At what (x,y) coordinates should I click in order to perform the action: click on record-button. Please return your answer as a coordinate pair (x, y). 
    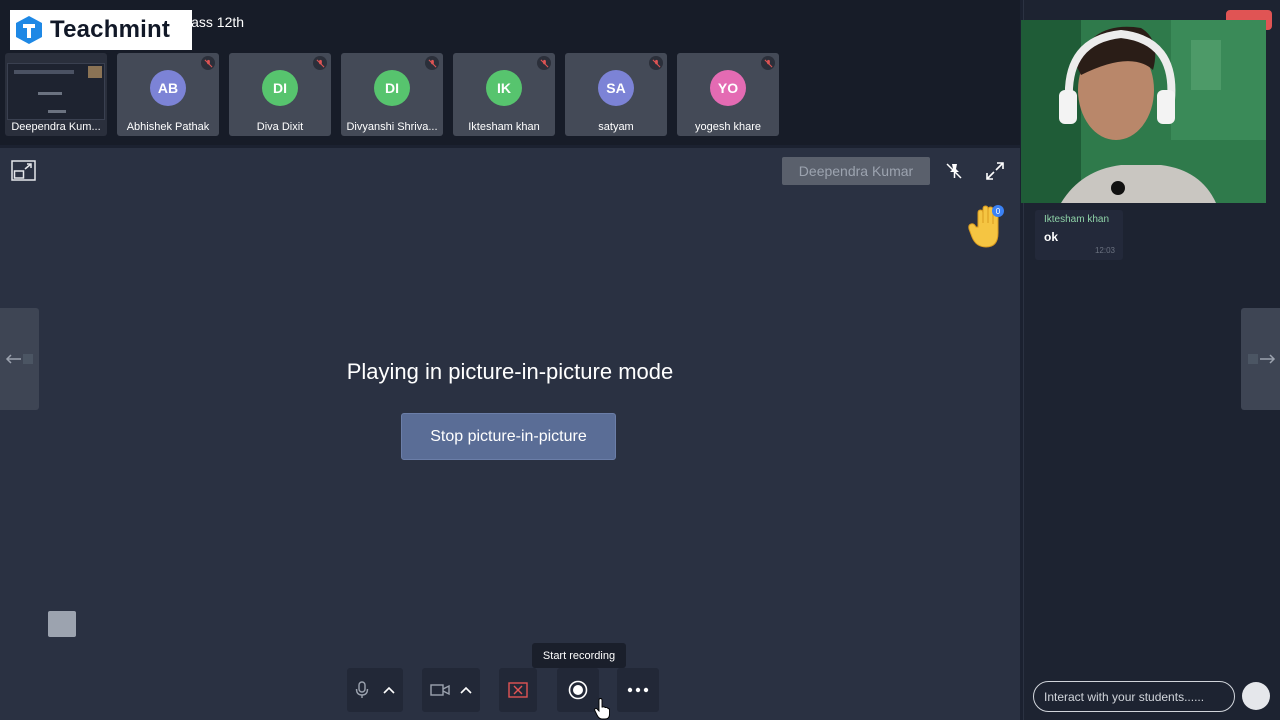
    Looking at the image, I should click on (578, 690).